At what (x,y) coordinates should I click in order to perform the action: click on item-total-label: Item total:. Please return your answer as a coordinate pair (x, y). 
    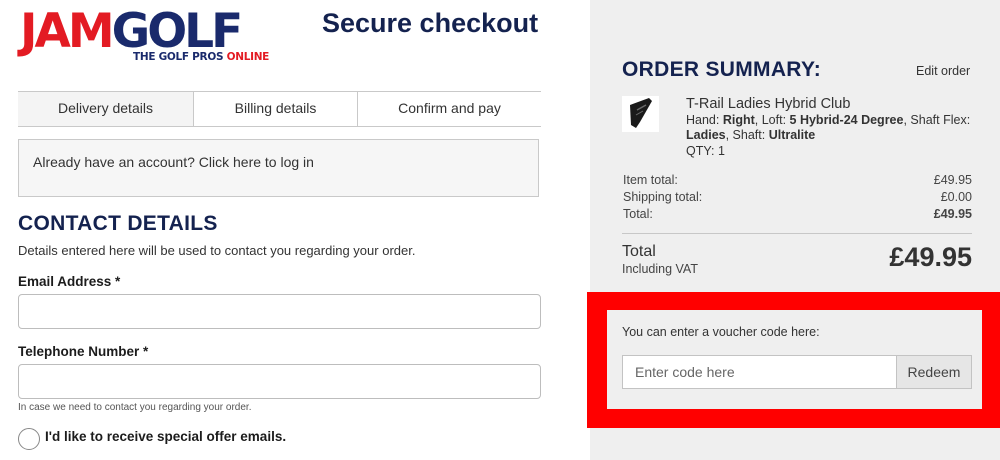
    Looking at the image, I should click on (650, 180).